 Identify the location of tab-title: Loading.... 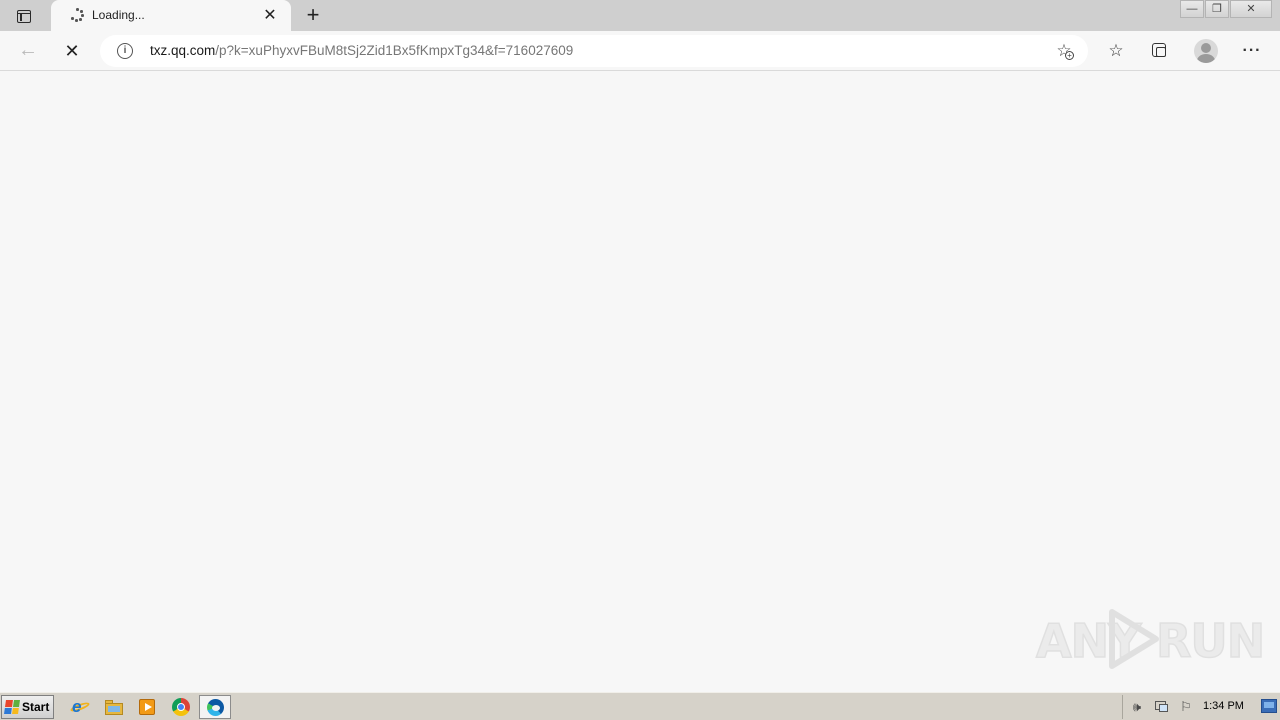
(118, 15).